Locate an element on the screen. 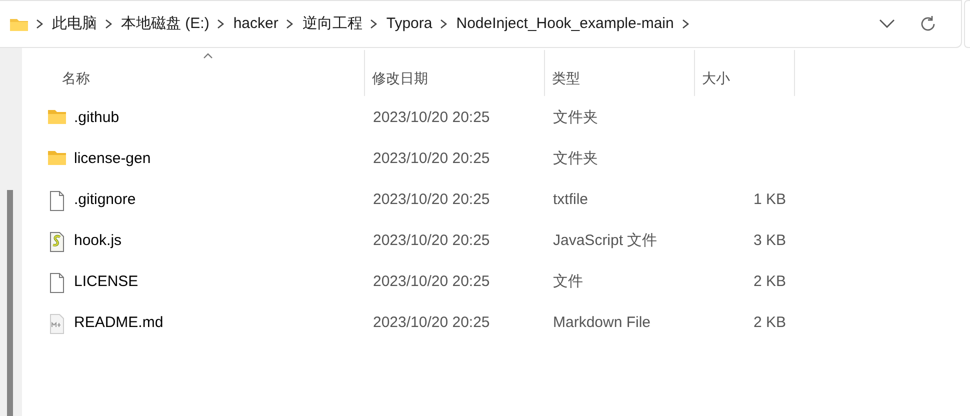 The height and width of the screenshot is (416, 970). breadcrumb-item: hacker is located at coordinates (255, 24).